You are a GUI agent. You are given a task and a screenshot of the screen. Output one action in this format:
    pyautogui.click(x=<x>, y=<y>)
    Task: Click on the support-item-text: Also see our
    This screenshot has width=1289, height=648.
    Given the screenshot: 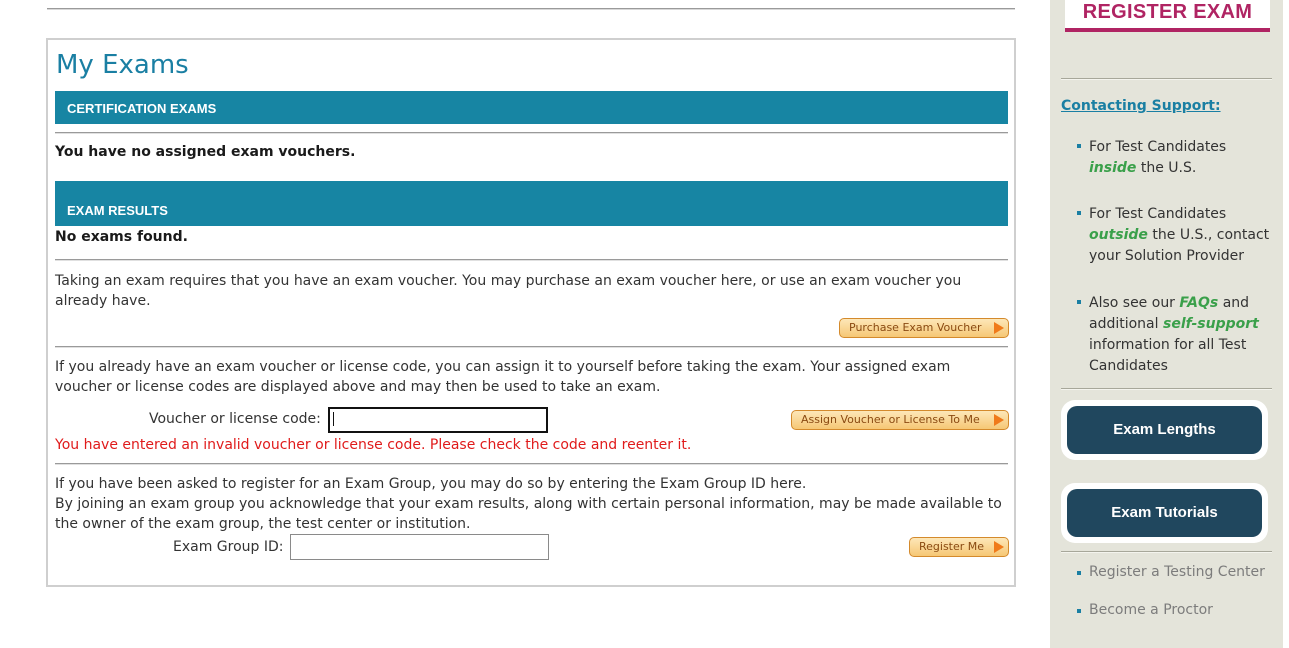 What is the action you would take?
    pyautogui.click(x=1132, y=303)
    